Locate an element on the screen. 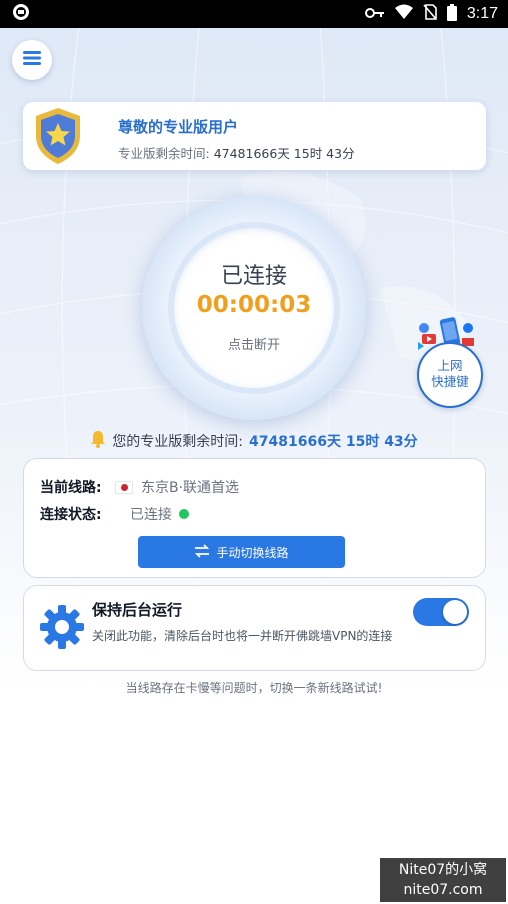 The width and height of the screenshot is (508, 904). remaining-label: 您的专业版剩余时间: is located at coordinates (178, 442).